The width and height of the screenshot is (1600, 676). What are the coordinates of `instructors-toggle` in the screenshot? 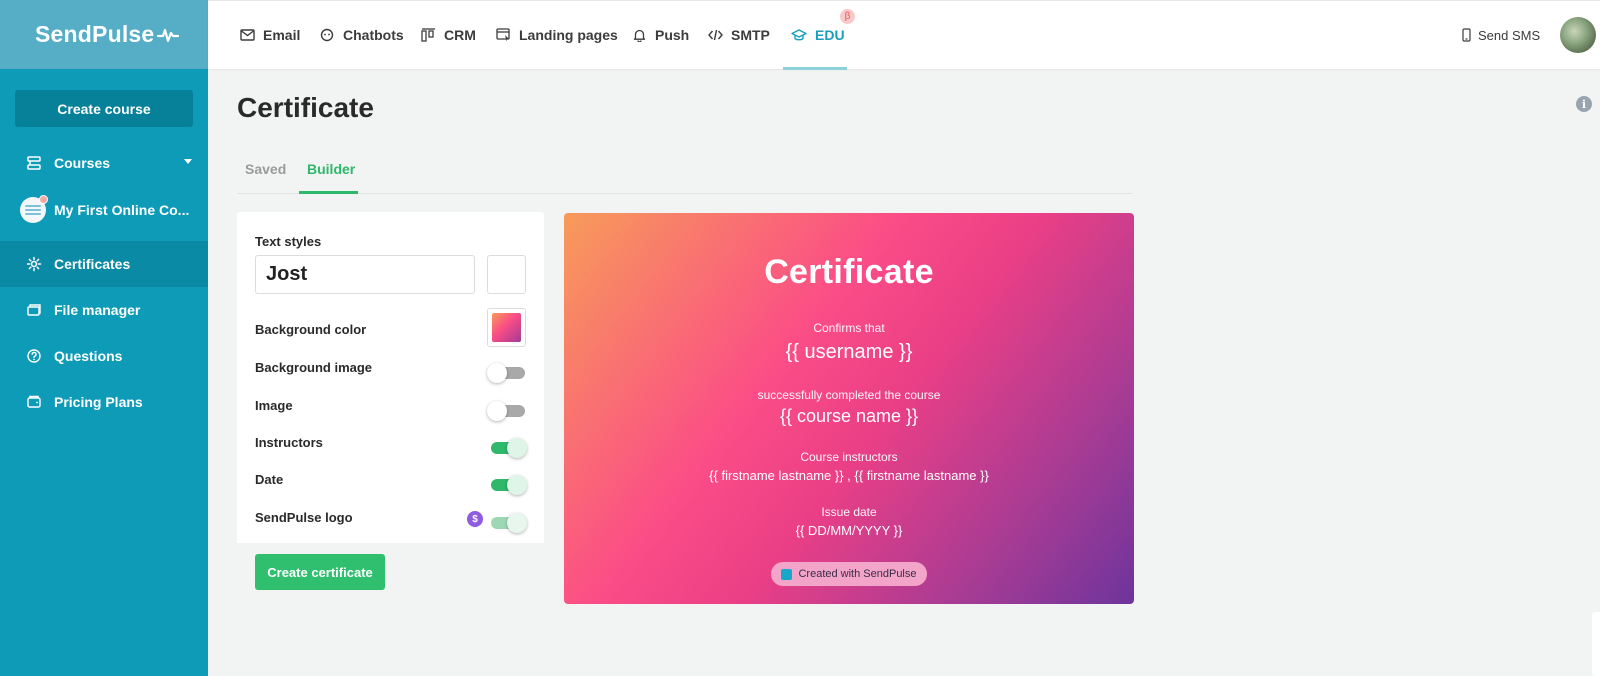 It's located at (509, 448).